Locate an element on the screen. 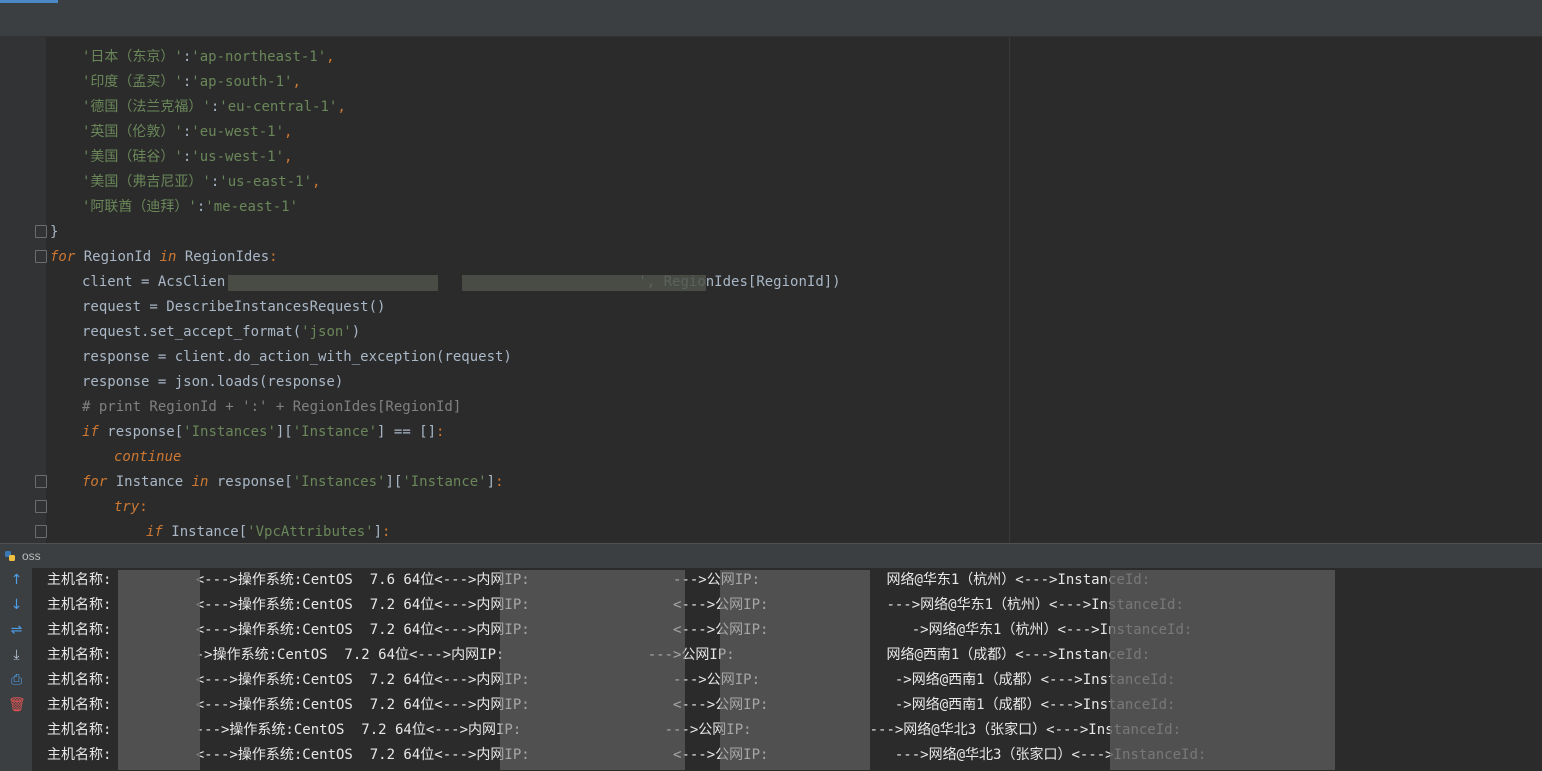 The image size is (1542, 771). run-config-name: oss is located at coordinates (31, 556).